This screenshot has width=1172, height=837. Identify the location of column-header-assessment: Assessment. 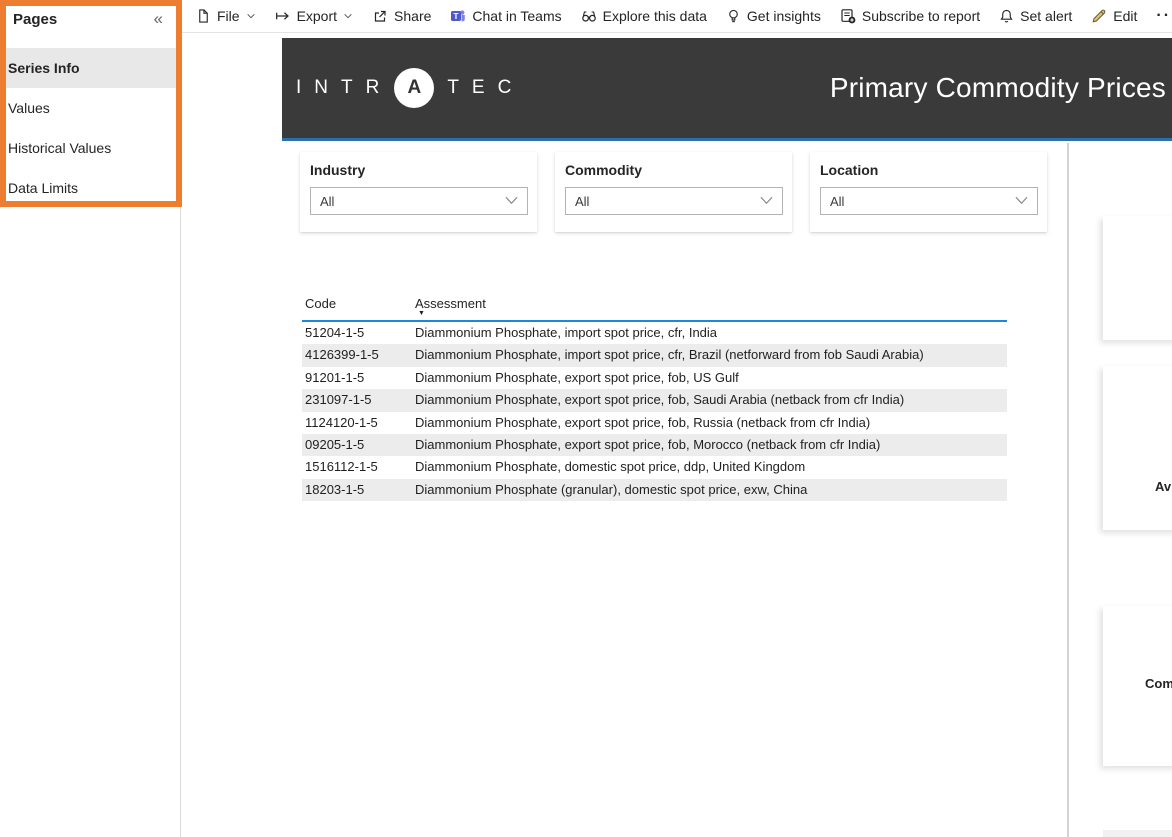
(711, 306).